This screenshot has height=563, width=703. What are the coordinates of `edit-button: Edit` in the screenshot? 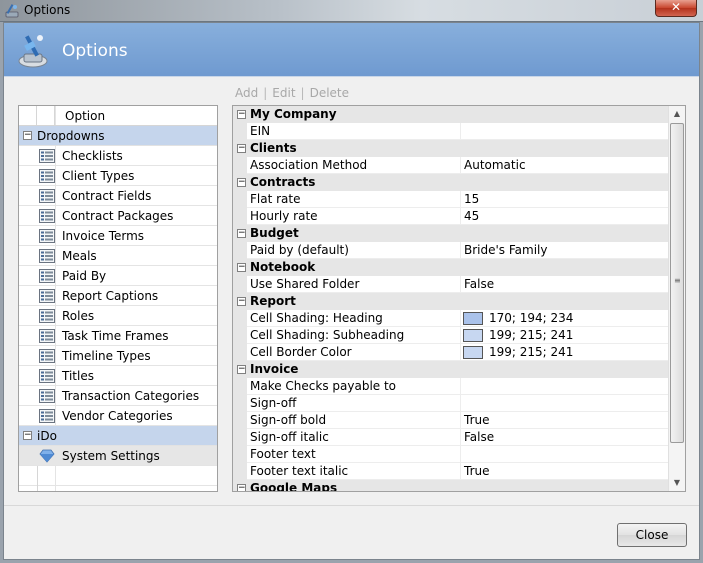 It's located at (283, 93).